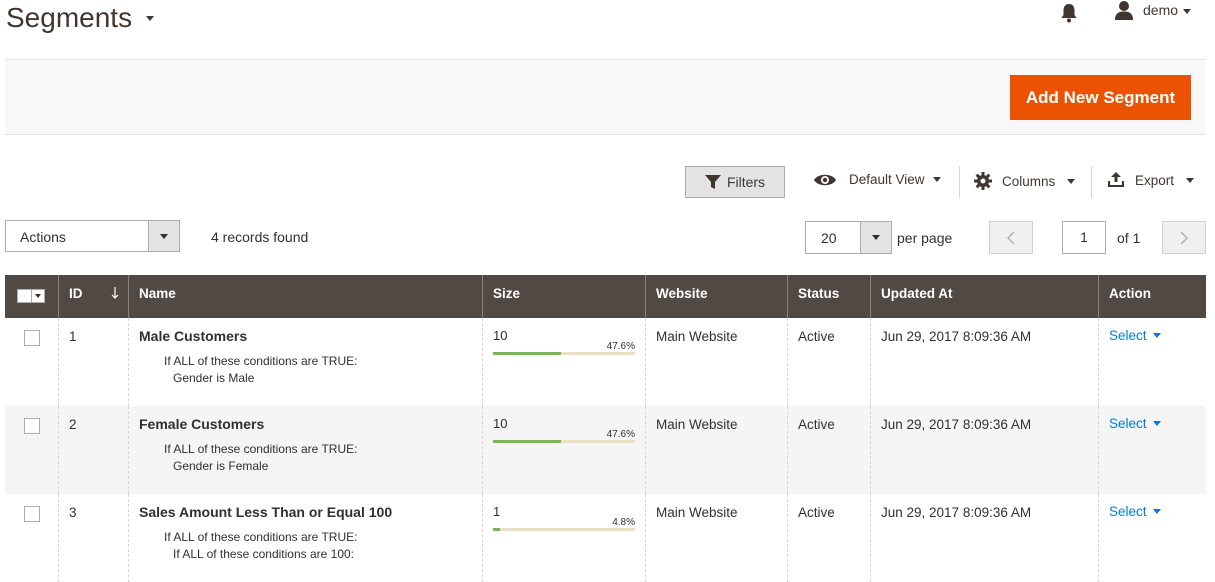 The width and height of the screenshot is (1215, 582). I want to click on filters-button: Filters, so click(735, 182).